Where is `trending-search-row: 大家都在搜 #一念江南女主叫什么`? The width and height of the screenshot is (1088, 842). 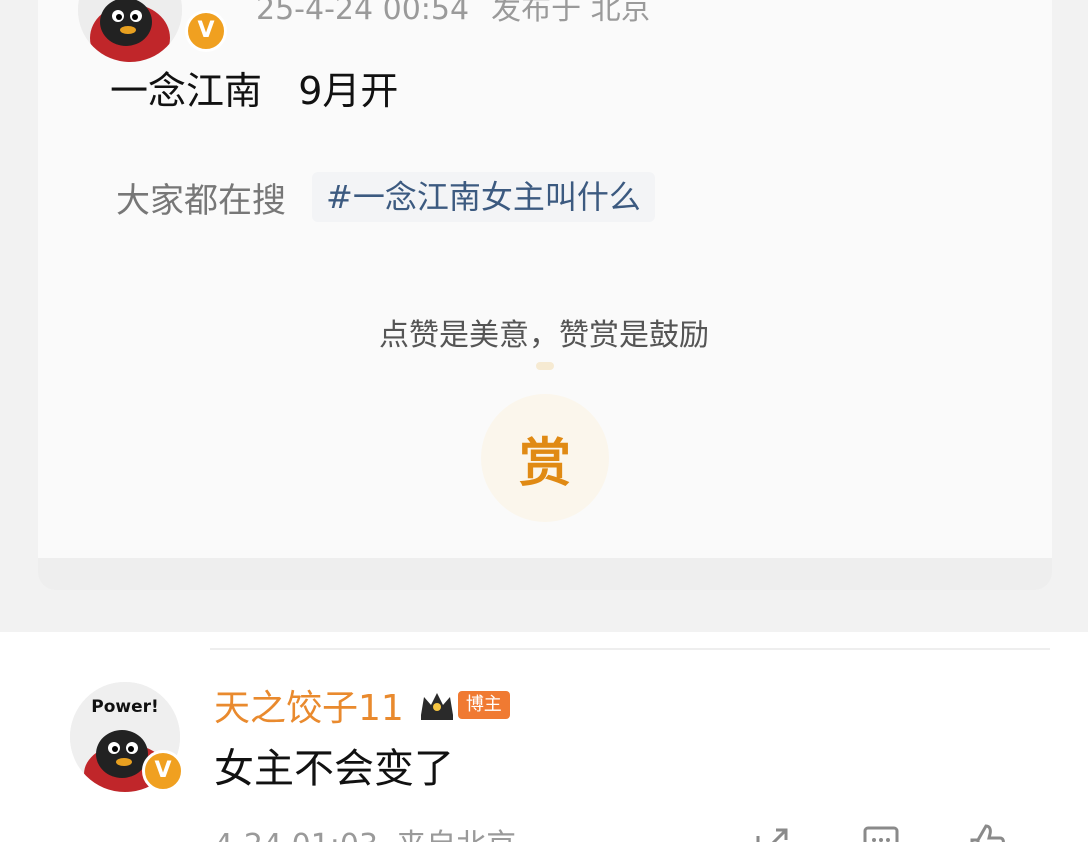 trending-search-row: 大家都在搜 #一念江南女主叫什么 is located at coordinates (385, 197).